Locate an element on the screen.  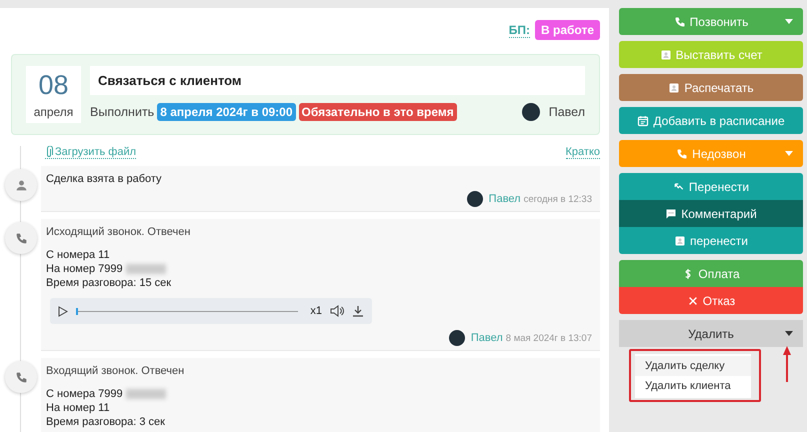
calendar-action-button: Добавить в расписание is located at coordinates (711, 120).